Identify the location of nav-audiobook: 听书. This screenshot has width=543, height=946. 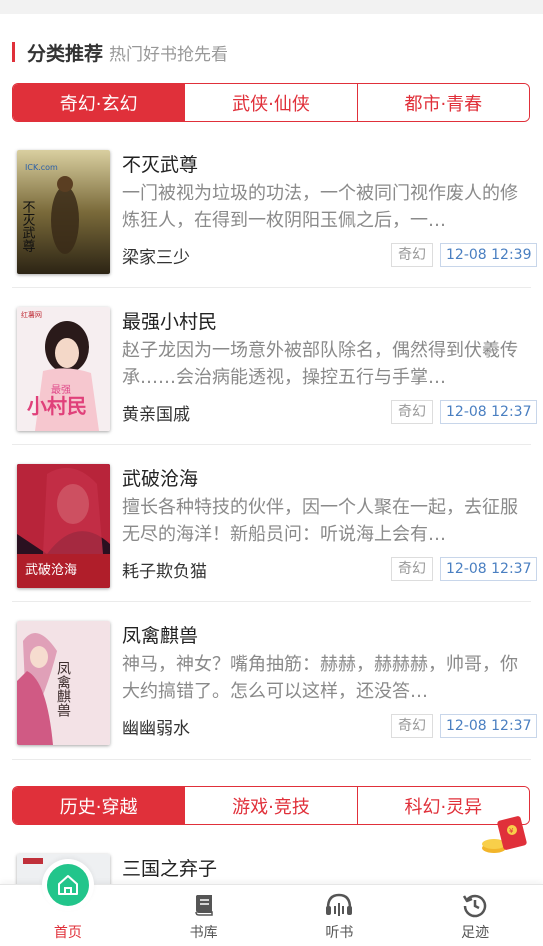
(340, 915).